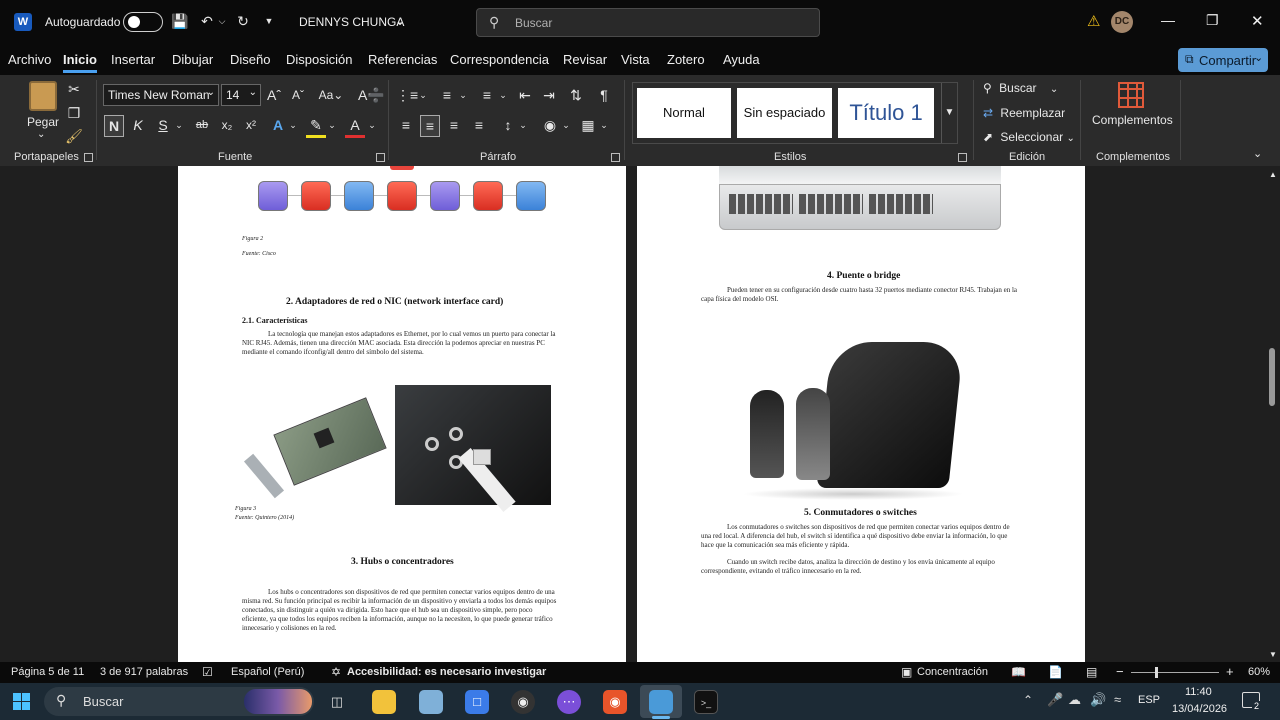  What do you see at coordinates (207, 21) in the screenshot?
I see `undo-icon: ↶` at bounding box center [207, 21].